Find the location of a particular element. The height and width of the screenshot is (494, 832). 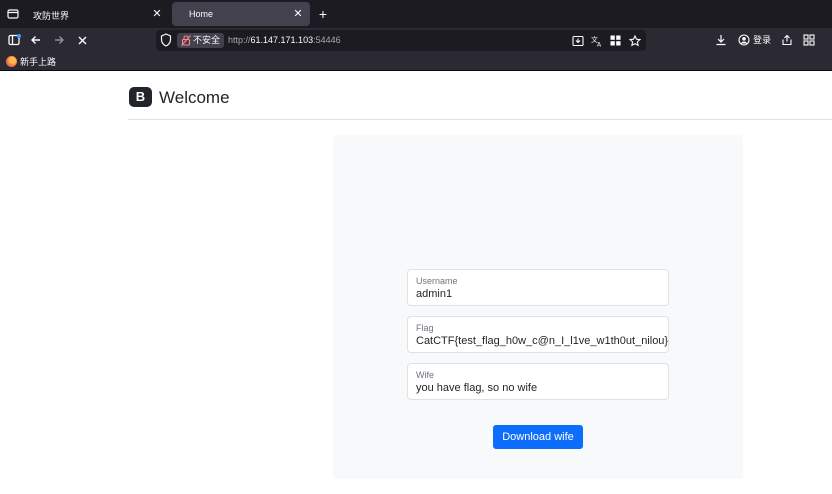

username-field: Username admin1 is located at coordinates (538, 287).